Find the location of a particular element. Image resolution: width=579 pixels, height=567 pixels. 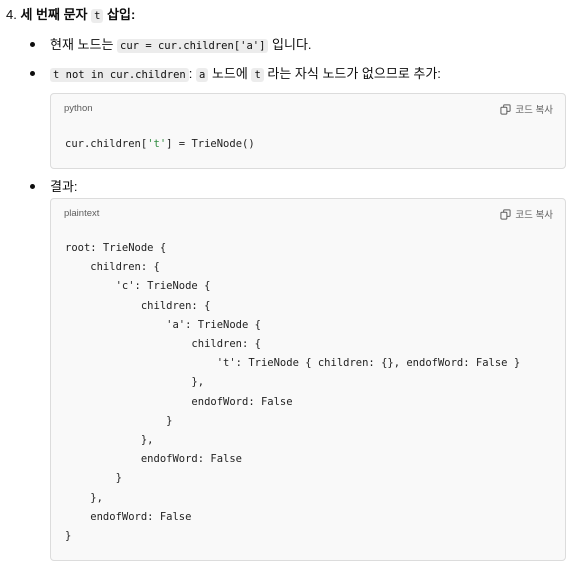

list-item-text: 입니다. is located at coordinates (290, 44).